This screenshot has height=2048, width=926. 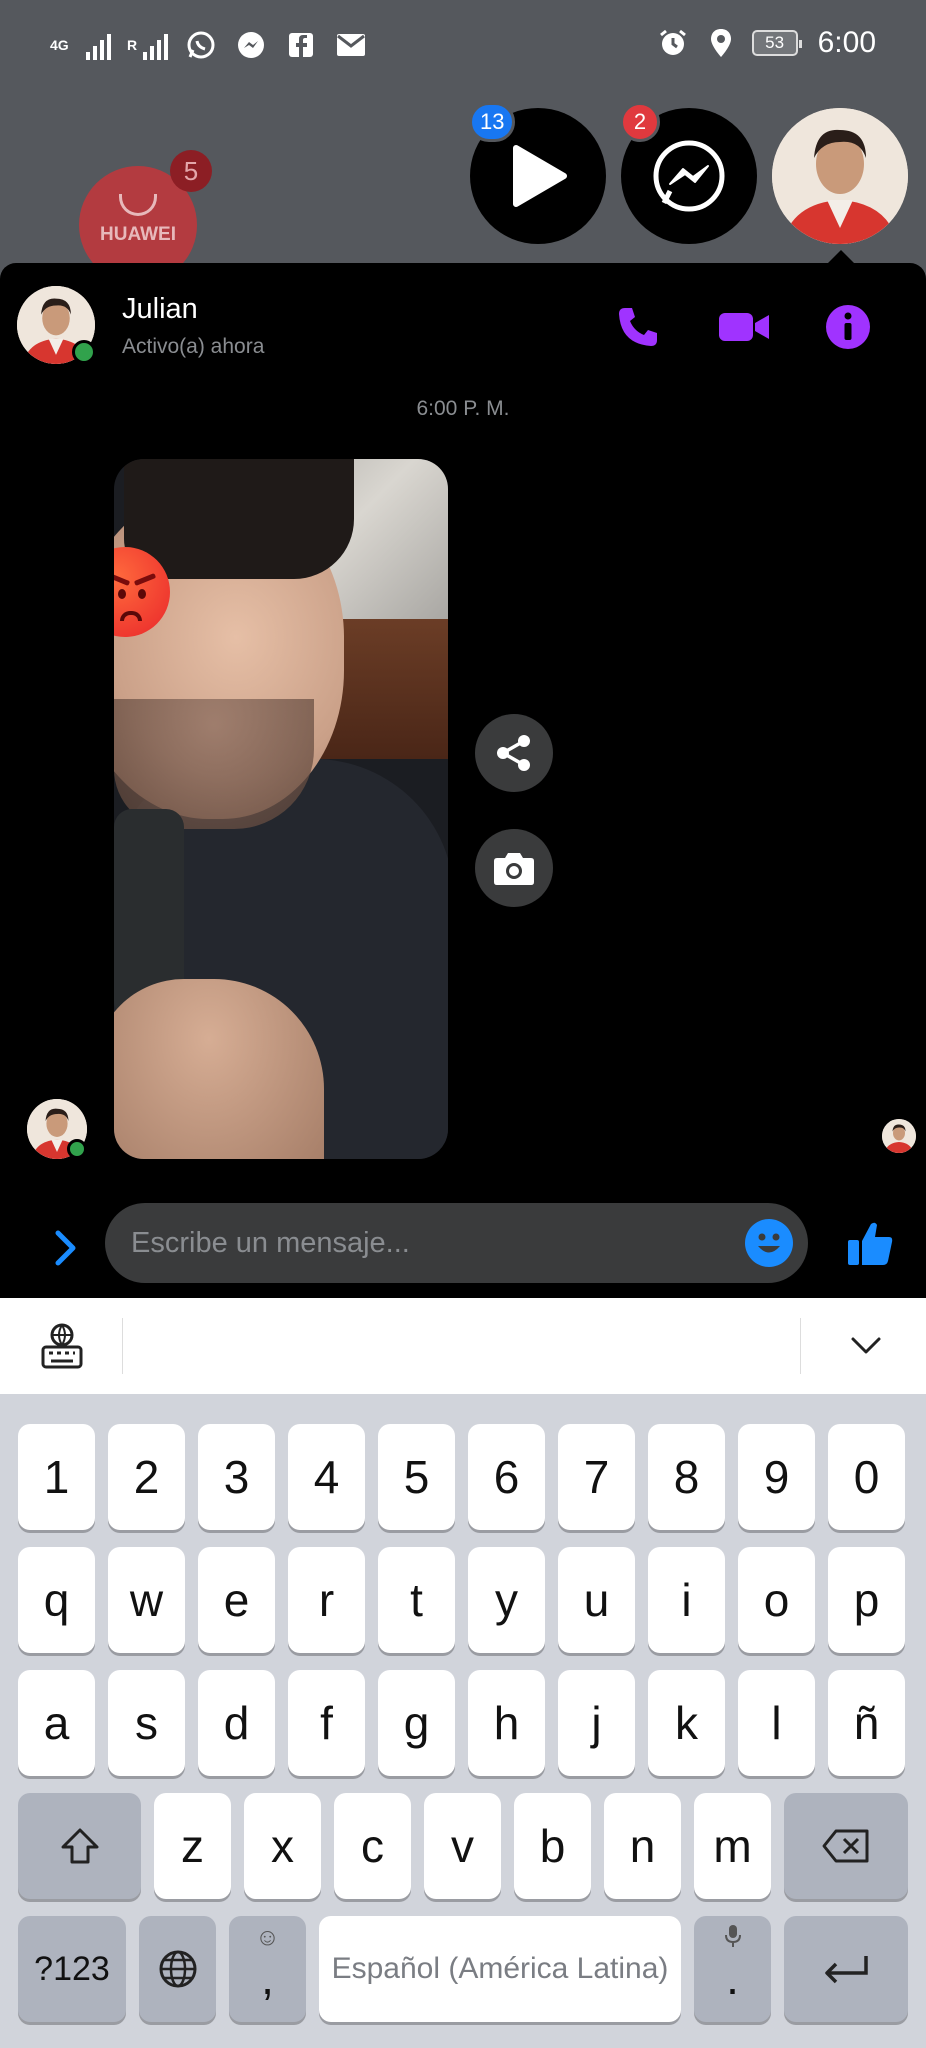 I want to click on letter-key: h, so click(x=506, y=1723).